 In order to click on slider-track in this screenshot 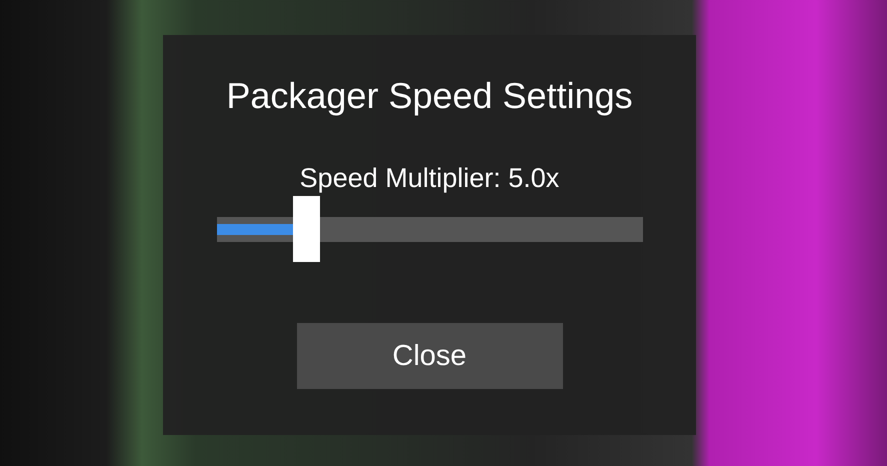, I will do `click(429, 229)`.